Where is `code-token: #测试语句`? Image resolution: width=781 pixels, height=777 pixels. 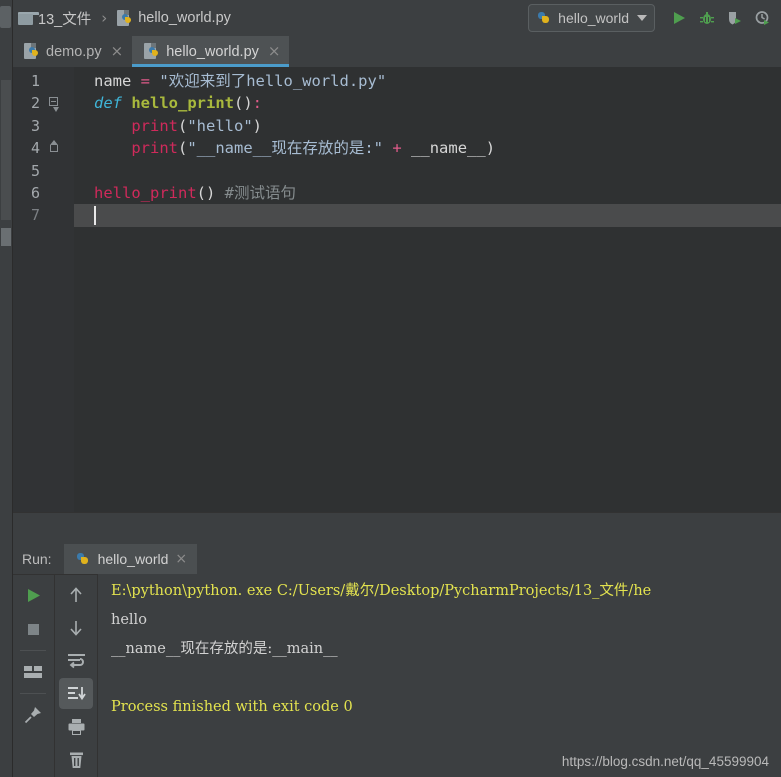
code-token: #测试语句 is located at coordinates (260, 193).